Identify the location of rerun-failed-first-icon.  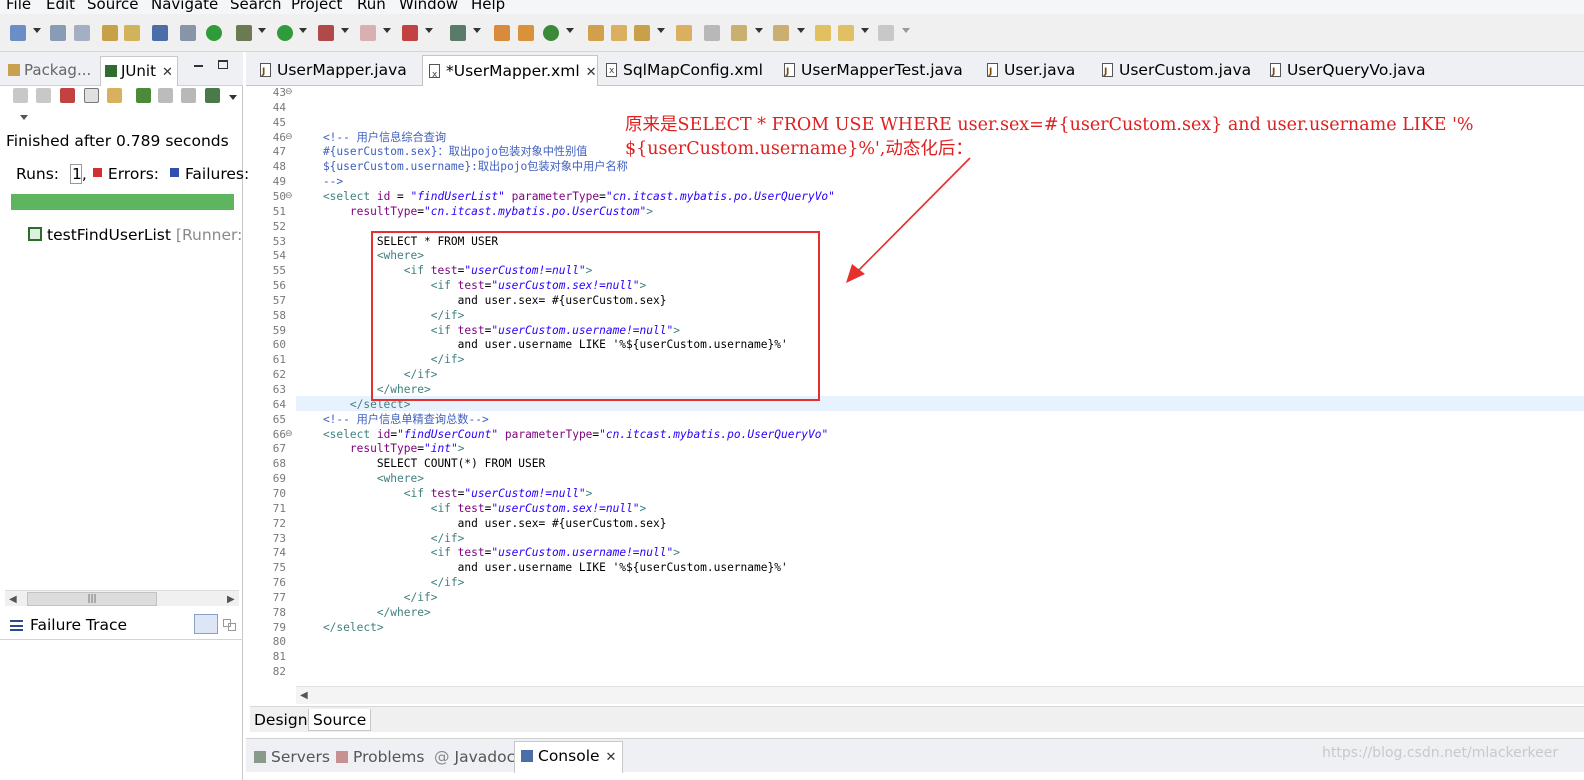
(165, 95).